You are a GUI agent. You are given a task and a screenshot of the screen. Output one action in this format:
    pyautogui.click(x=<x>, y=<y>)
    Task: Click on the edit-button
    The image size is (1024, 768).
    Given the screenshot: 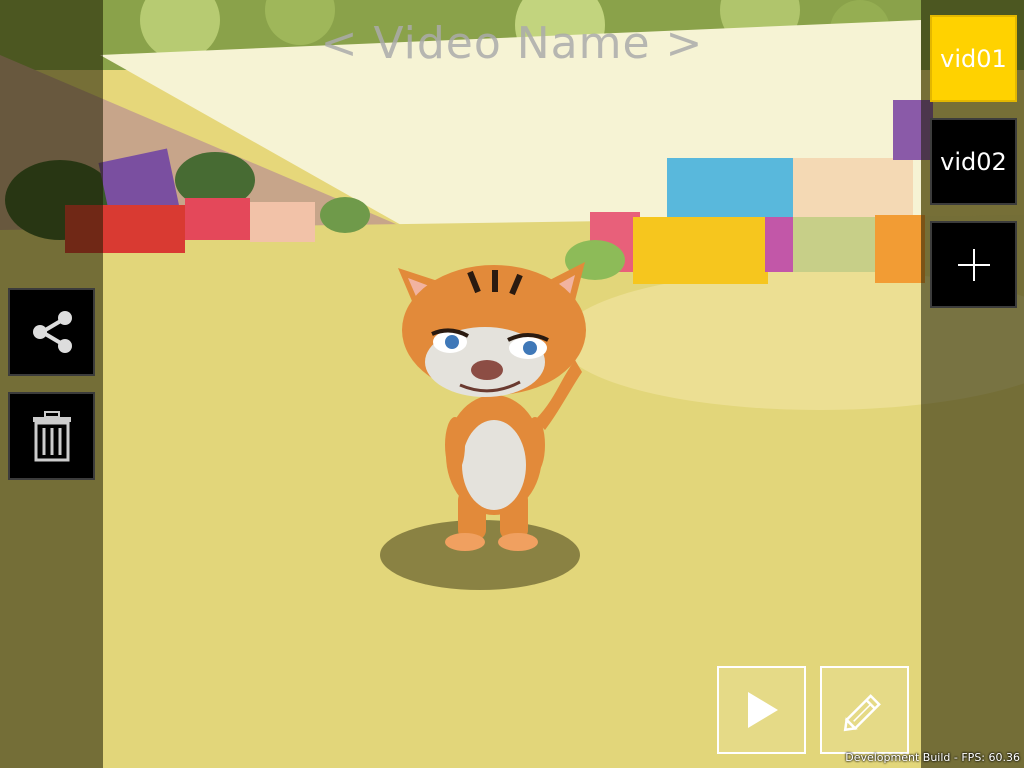 What is the action you would take?
    pyautogui.click(x=864, y=710)
    